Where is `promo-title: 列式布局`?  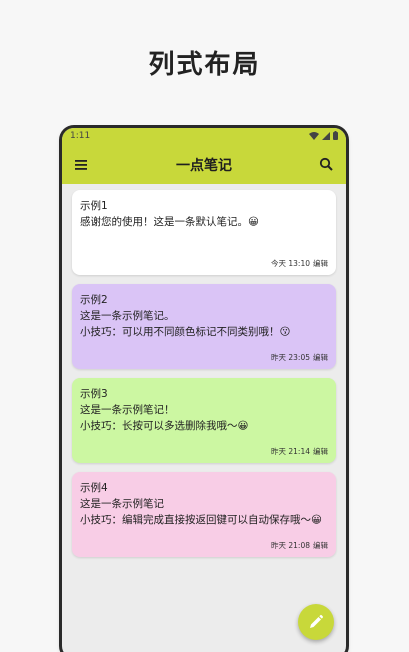
promo-title: 列式布局 is located at coordinates (204, 65).